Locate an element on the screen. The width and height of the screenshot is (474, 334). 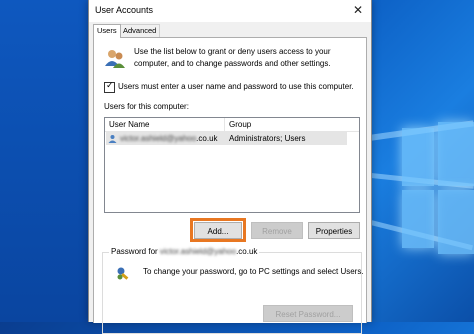
legend-prefix: Password for is located at coordinates (135, 251).